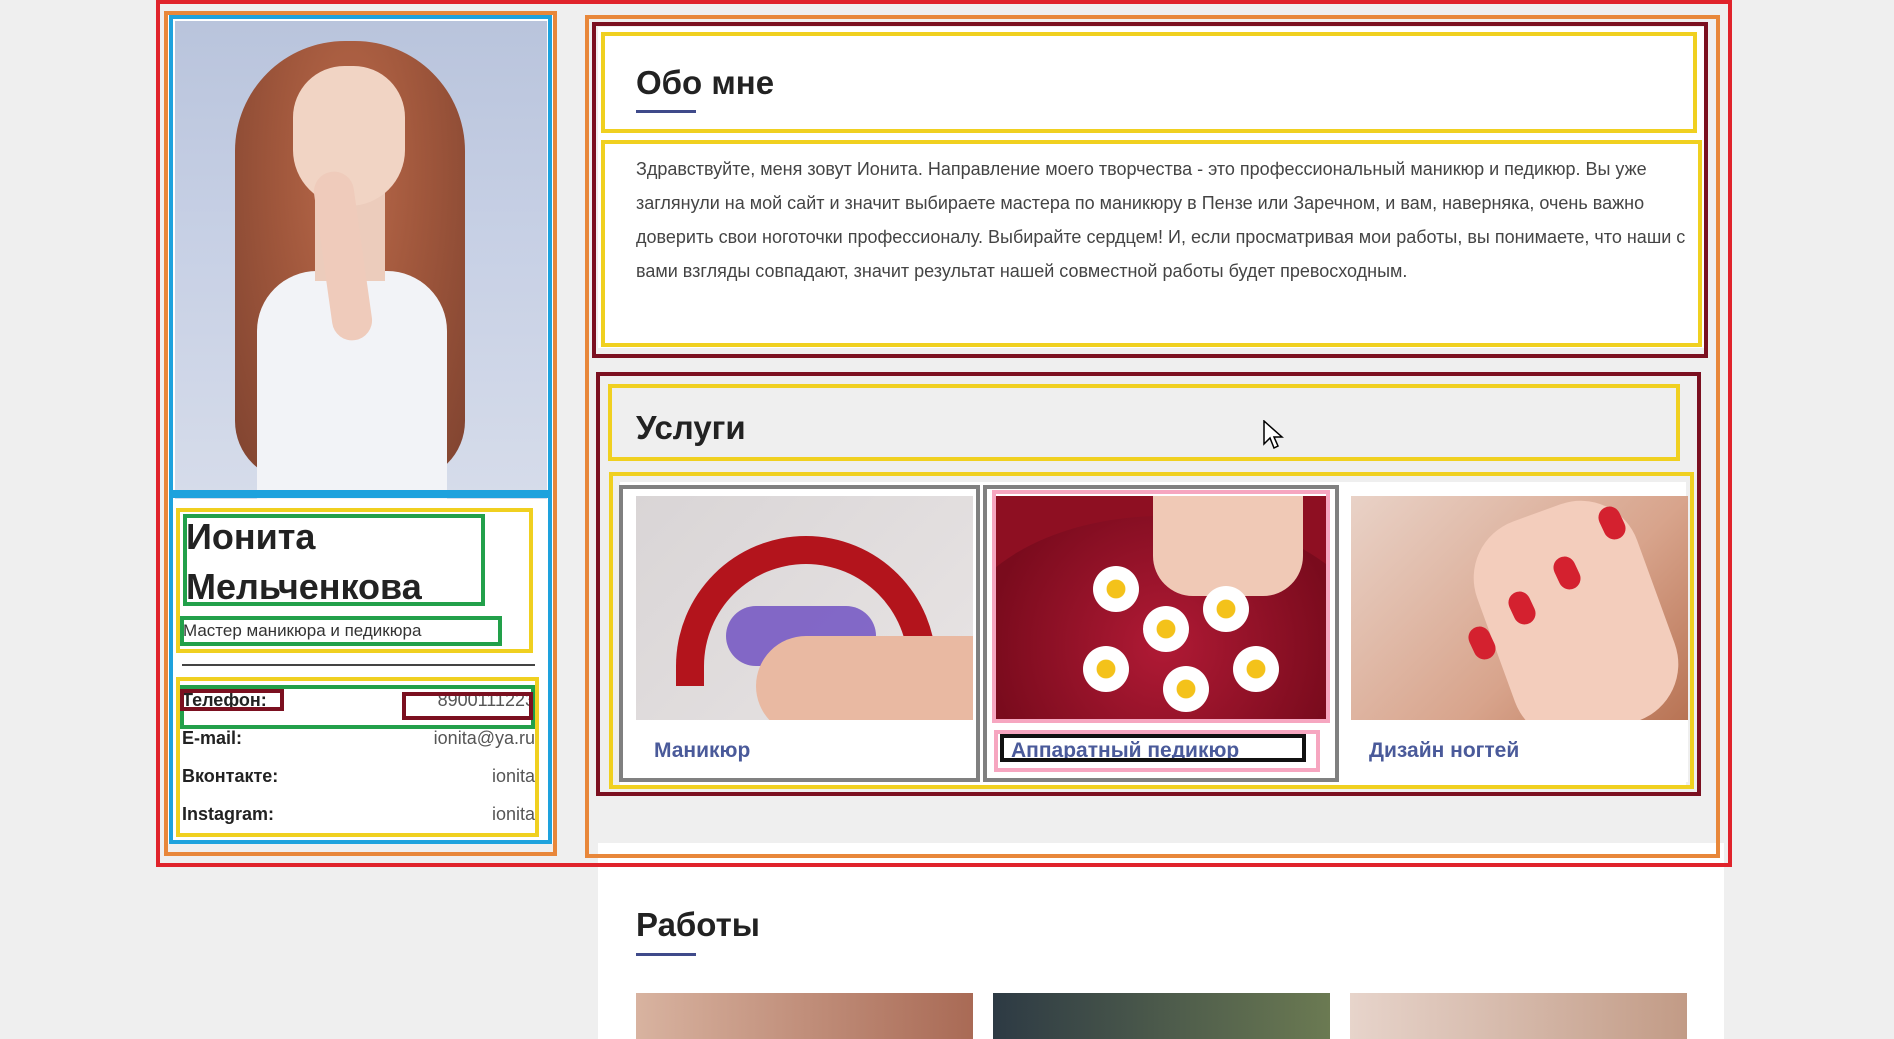 This screenshot has width=1894, height=1039. I want to click on contact-email: E-mail: ionita@ya.ru, so click(358, 747).